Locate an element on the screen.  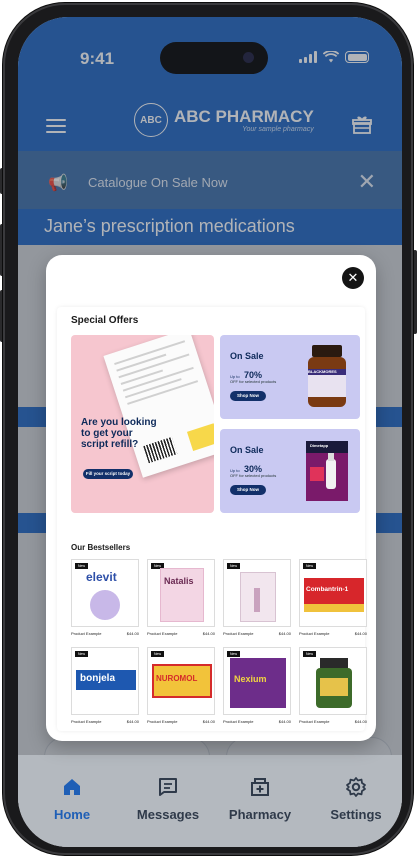
prescription-image is located at coordinates (158, 406).